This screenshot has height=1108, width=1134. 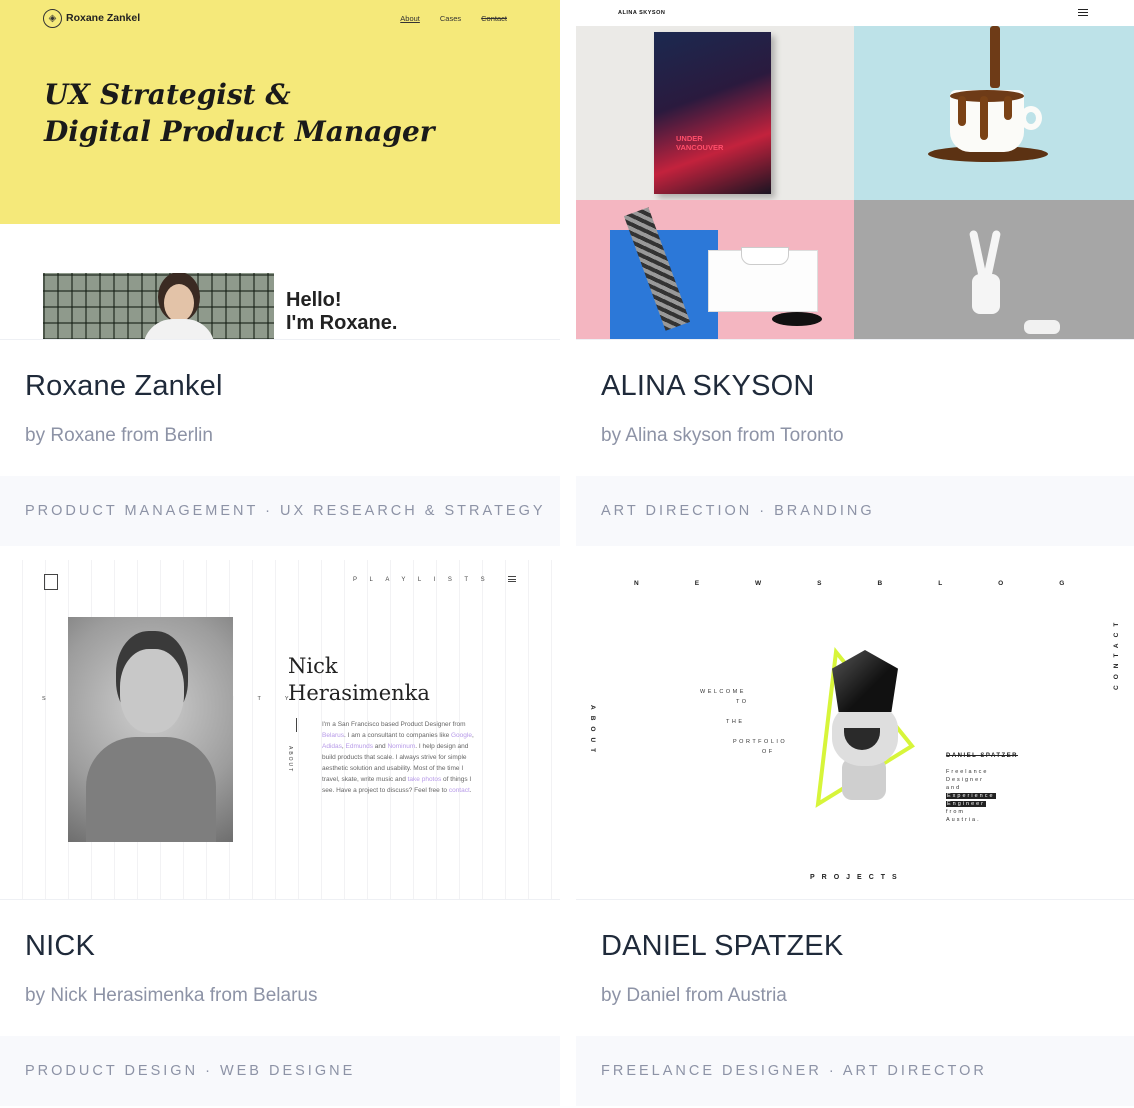 I want to click on preview-nav: PLAYLISTS, so click(x=425, y=580).